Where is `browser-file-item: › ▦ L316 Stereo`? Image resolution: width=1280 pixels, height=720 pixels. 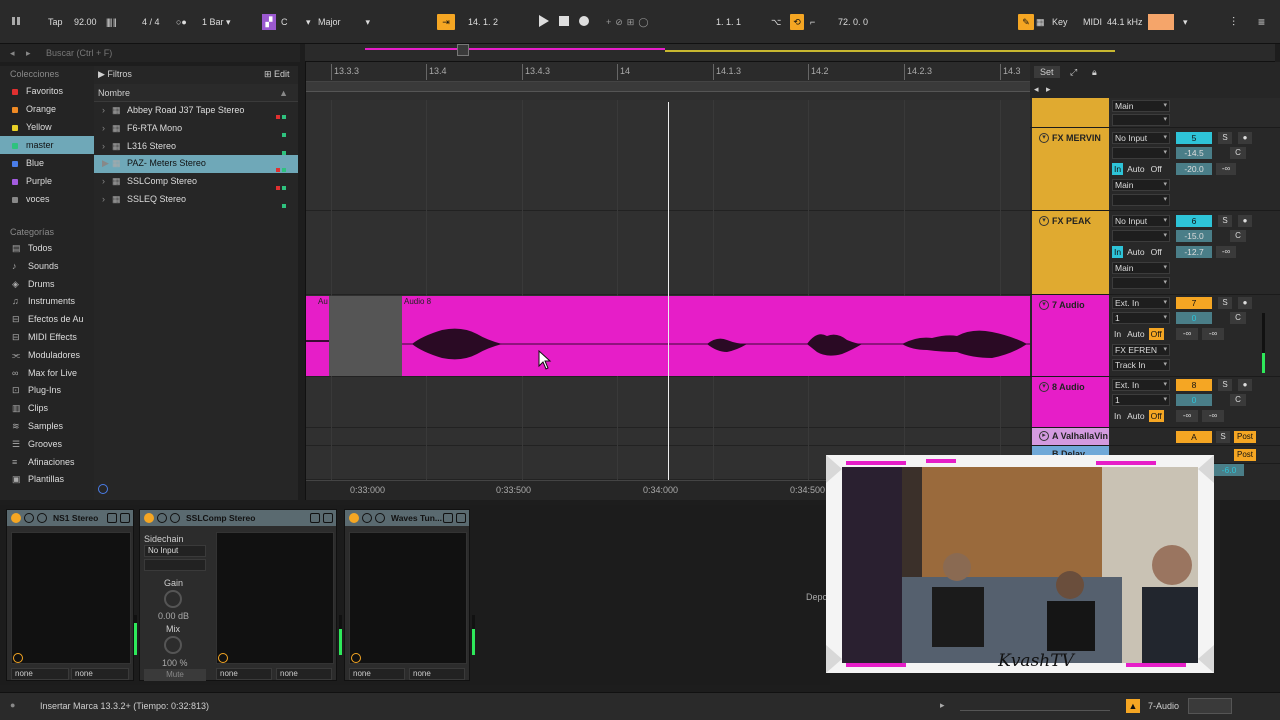
browser-file-item: › ▦ L316 Stereo is located at coordinates (196, 147).